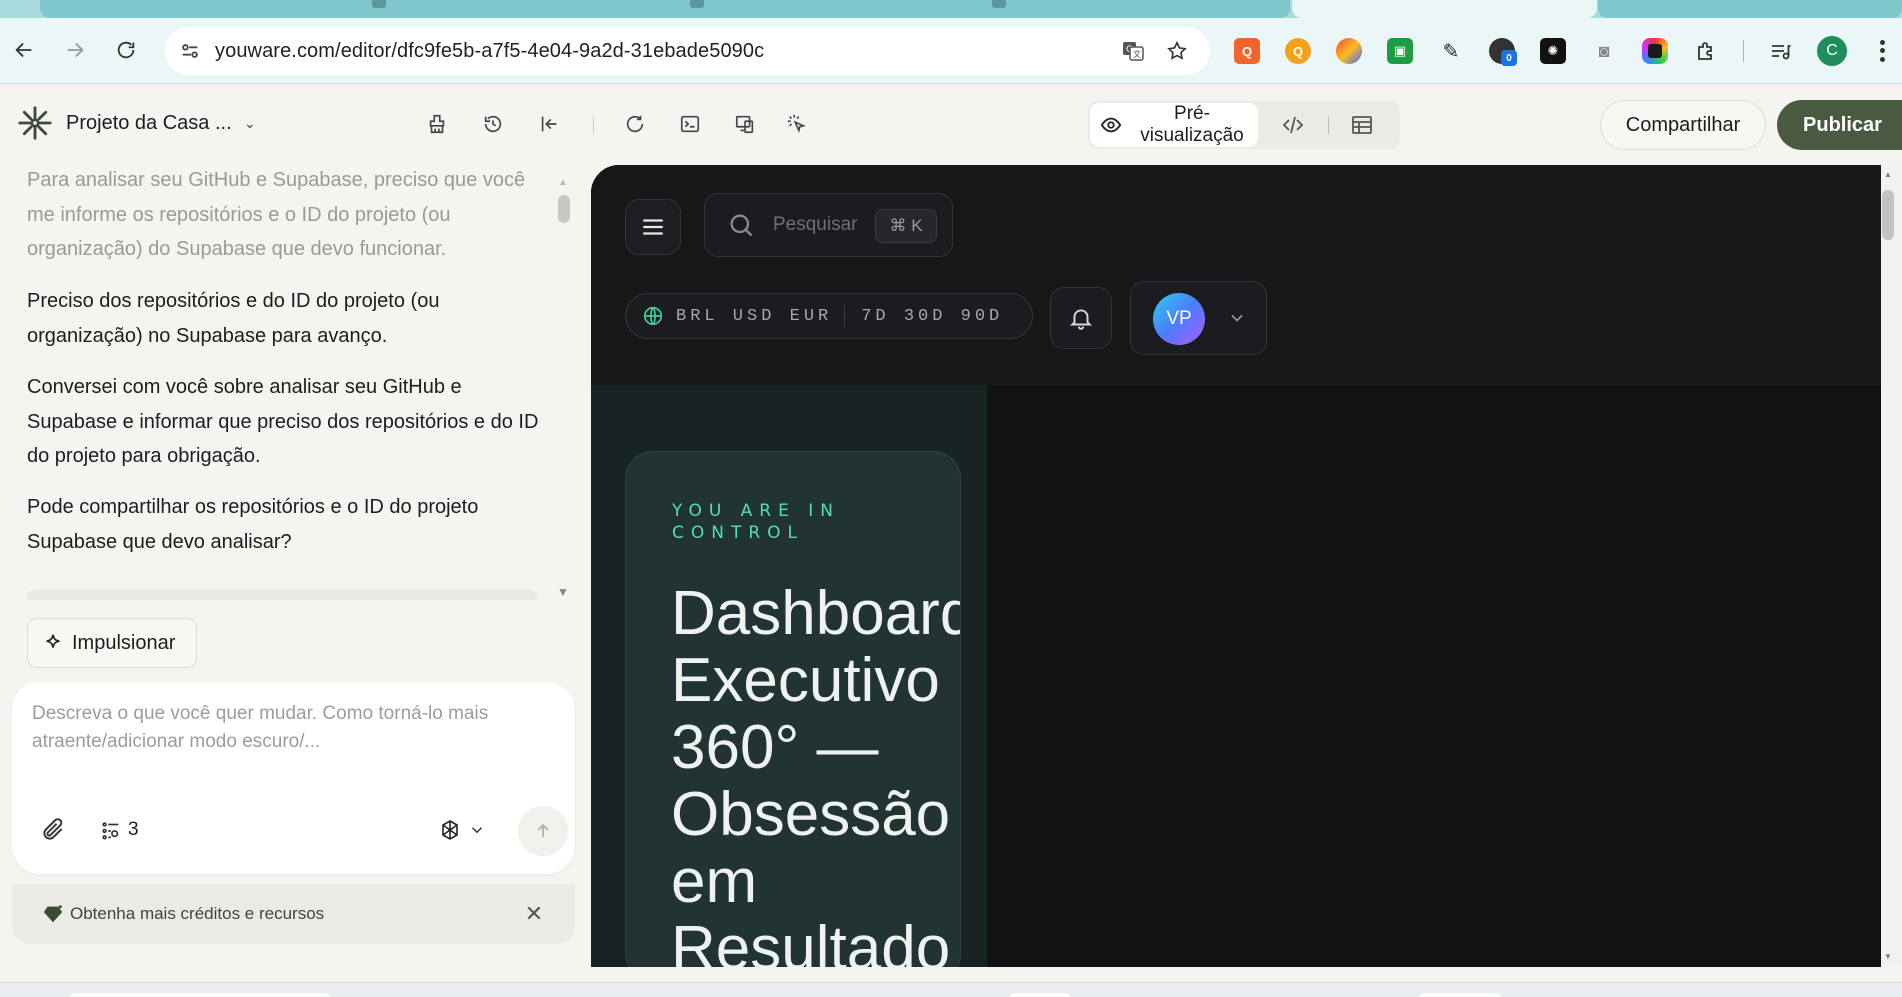 Image resolution: width=1902 pixels, height=997 pixels. Describe the element at coordinates (1400, 51) in the screenshot. I see `extension-green-icon: ▣` at that location.